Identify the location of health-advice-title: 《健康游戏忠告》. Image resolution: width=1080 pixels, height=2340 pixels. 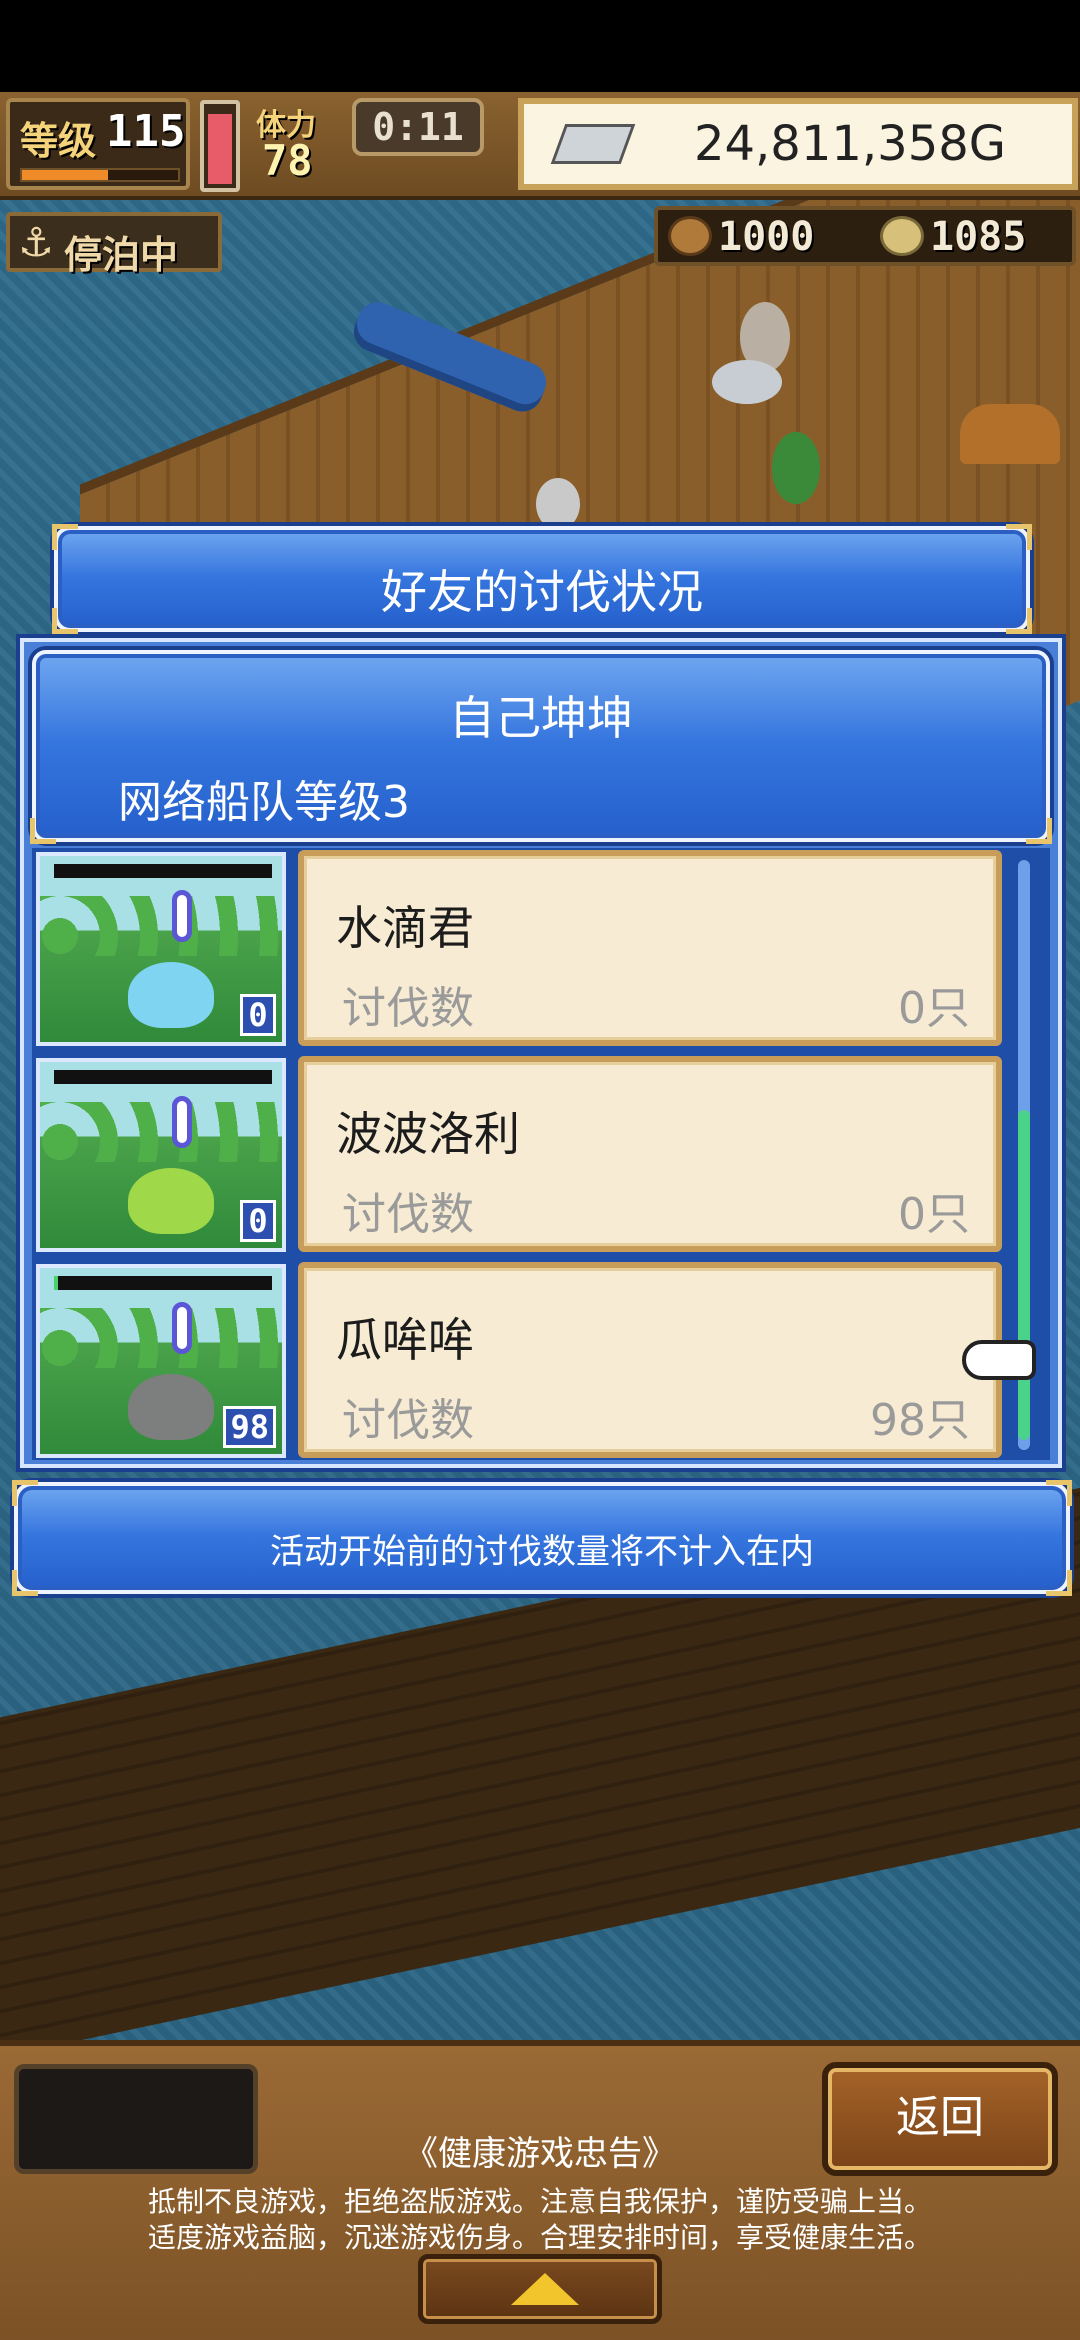
(540, 2154).